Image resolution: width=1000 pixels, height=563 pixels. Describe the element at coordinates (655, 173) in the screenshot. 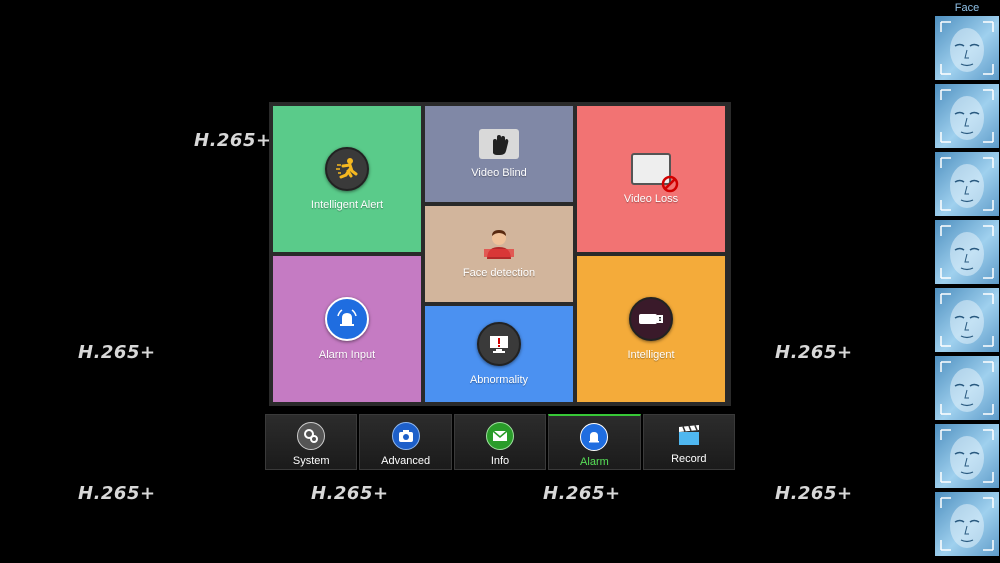

I see `monitor-no-signal-icon` at that location.